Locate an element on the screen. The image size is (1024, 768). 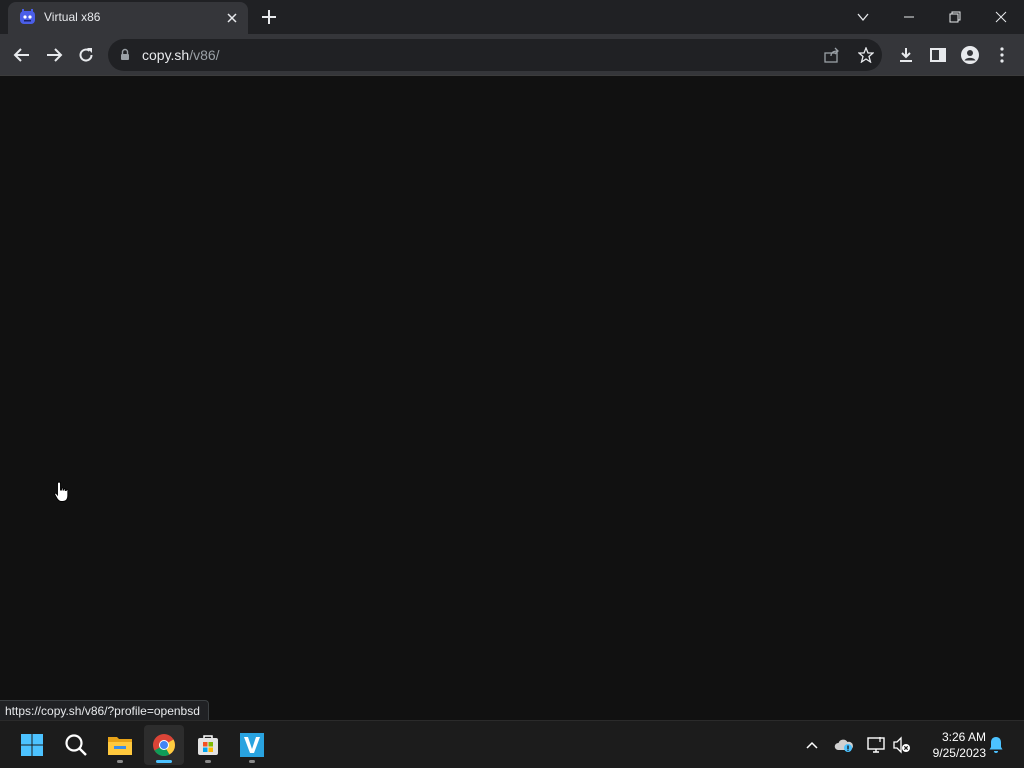
profile-button is located at coordinates (970, 55).